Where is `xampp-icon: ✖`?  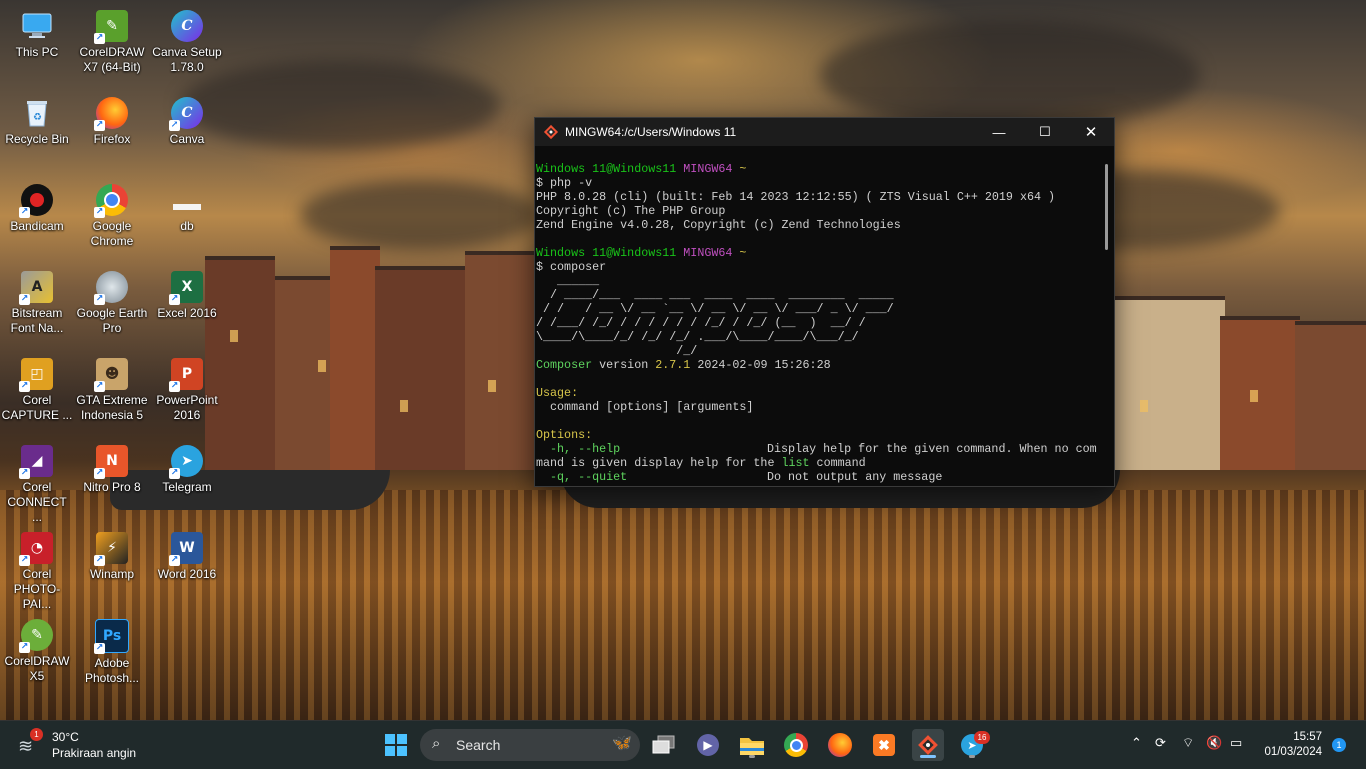
xampp-icon: ✖ is located at coordinates (884, 745).